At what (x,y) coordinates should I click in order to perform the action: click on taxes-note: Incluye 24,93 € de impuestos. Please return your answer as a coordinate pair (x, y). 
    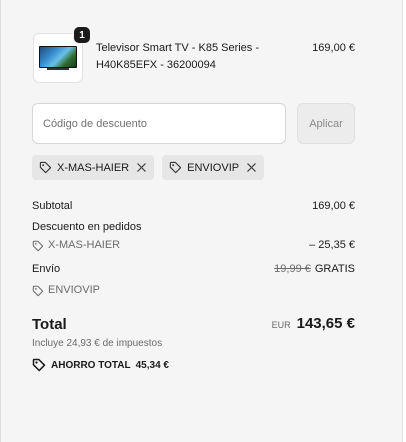
    Looking at the image, I should click on (97, 343).